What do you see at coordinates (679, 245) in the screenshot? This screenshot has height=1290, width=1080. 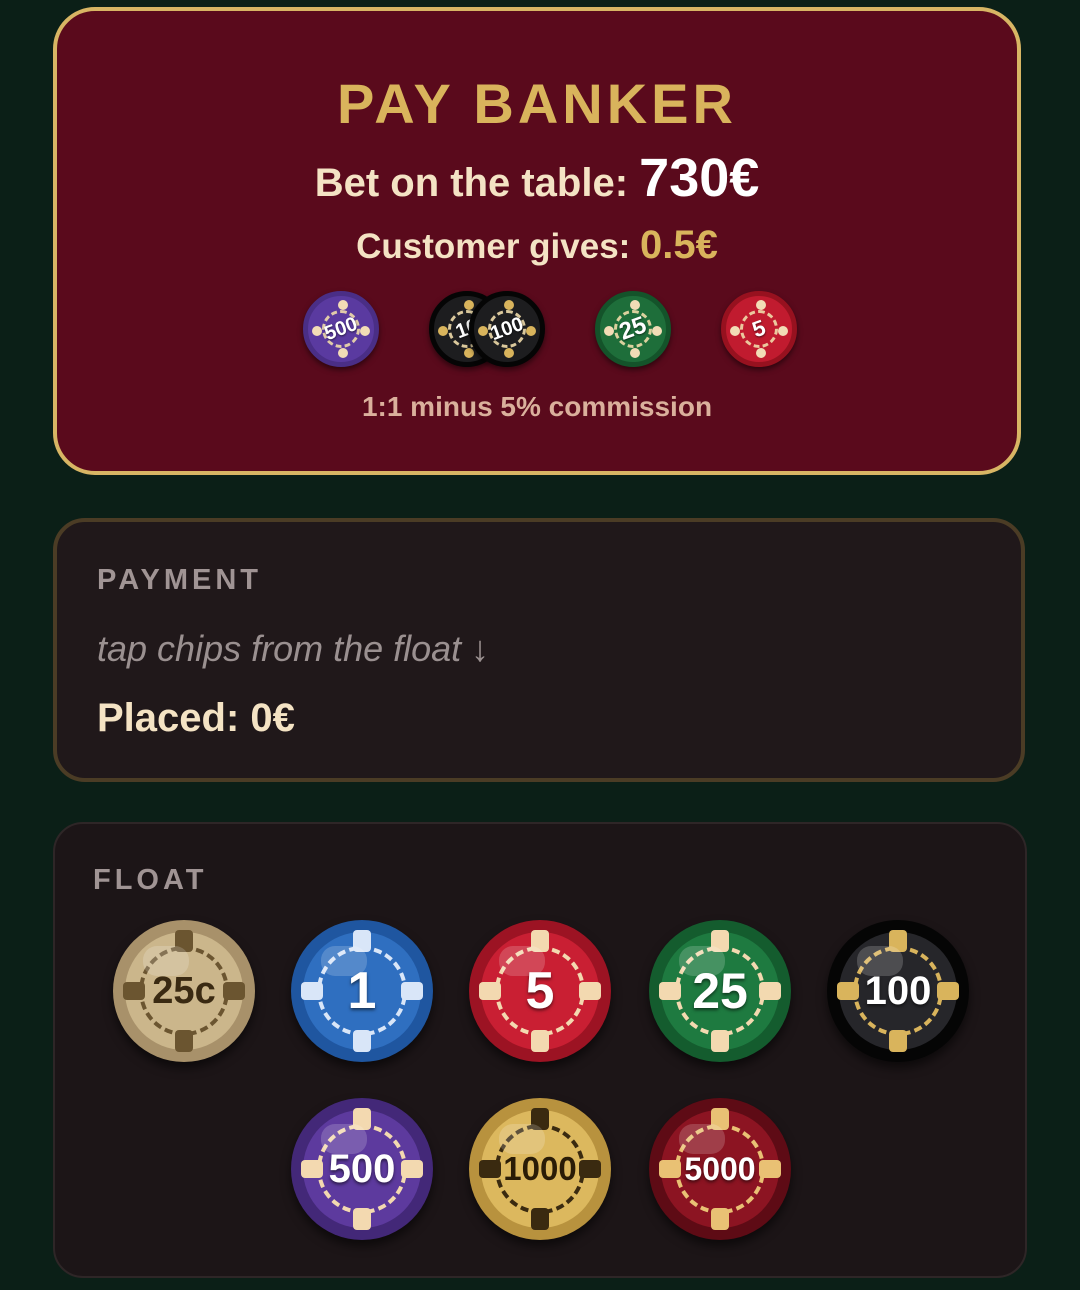 I see `gives-value: 0.5€` at bounding box center [679, 245].